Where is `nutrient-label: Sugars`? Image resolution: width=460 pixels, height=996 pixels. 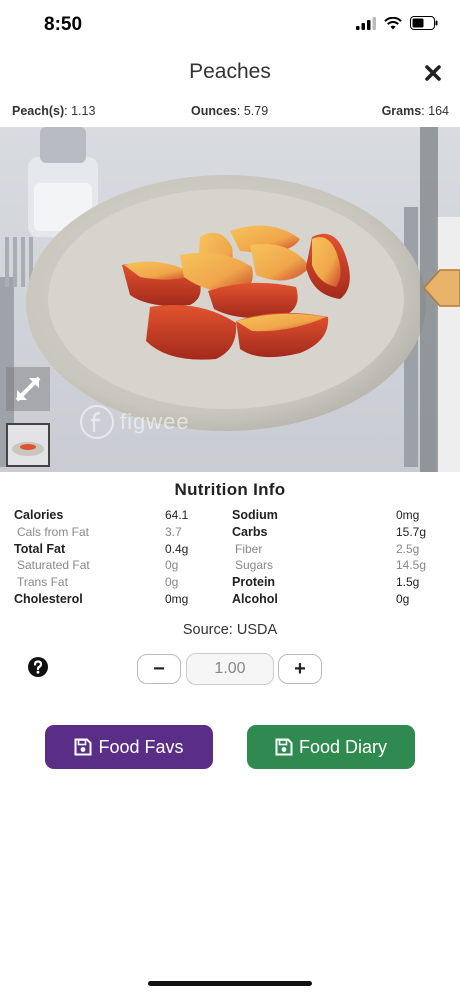 nutrient-label: Sugars is located at coordinates (254, 565).